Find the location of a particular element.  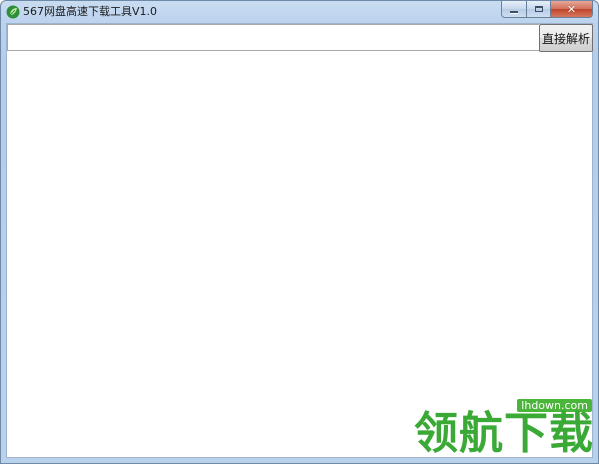

watermark-text: 领航下载 is located at coordinates (504, 433).